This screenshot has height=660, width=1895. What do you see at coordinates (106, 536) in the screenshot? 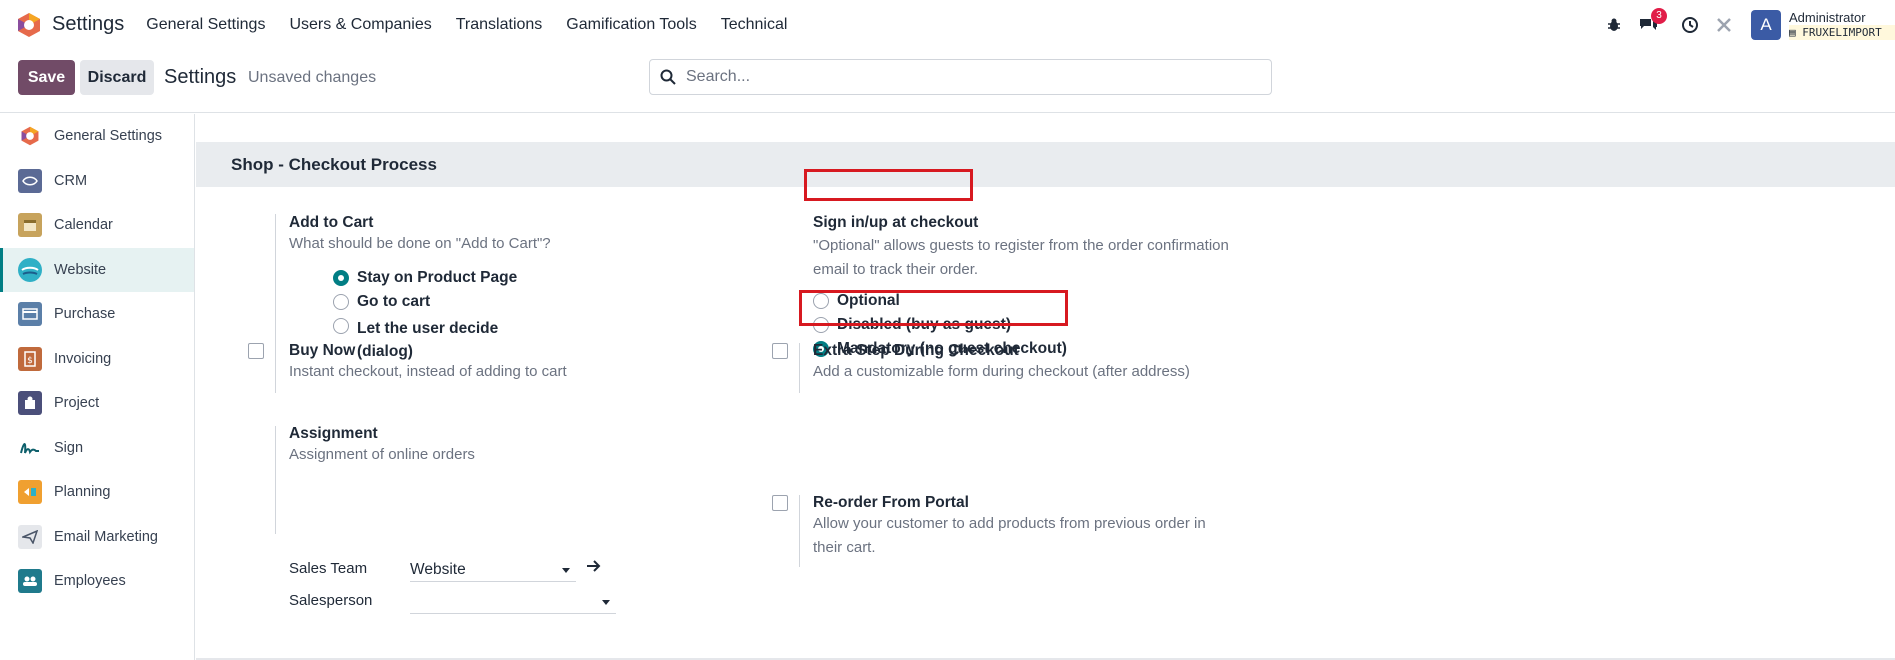
I see `sidebar-item-label: Email Marketing` at bounding box center [106, 536].